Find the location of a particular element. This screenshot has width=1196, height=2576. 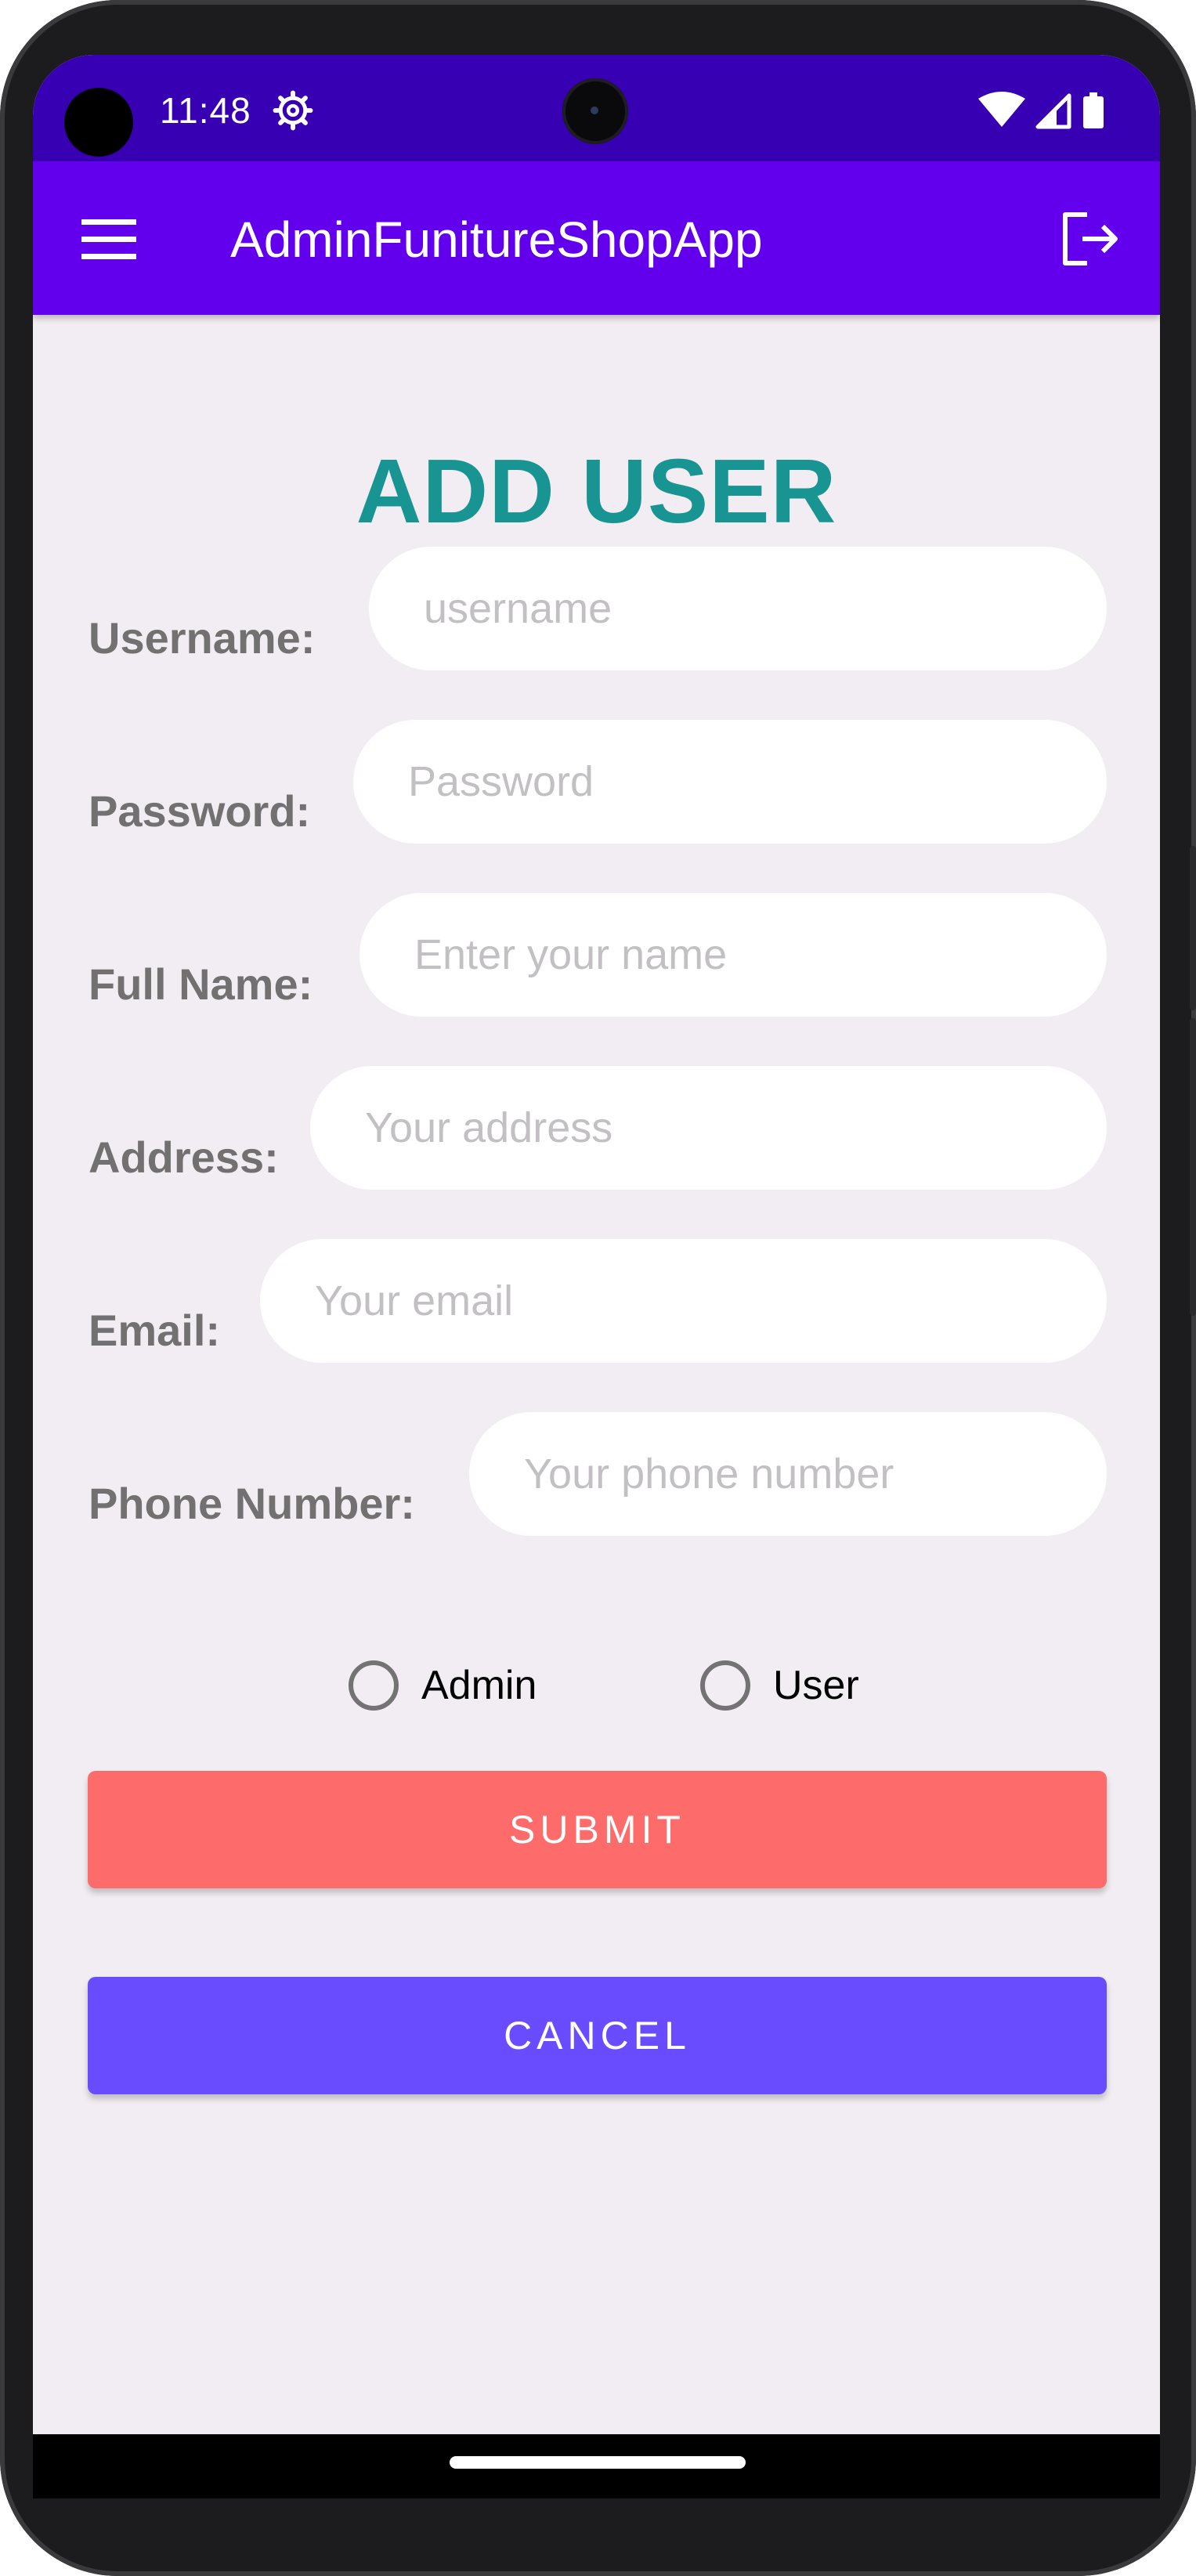

volume-button is located at coordinates (1193, 1167).